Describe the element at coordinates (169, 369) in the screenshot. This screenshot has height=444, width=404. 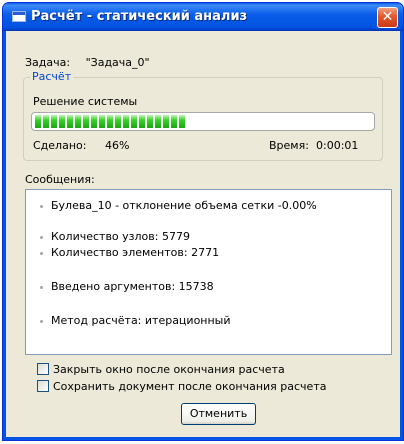
I see `close-after-label: Закрыть окно после окончания расчета` at that location.